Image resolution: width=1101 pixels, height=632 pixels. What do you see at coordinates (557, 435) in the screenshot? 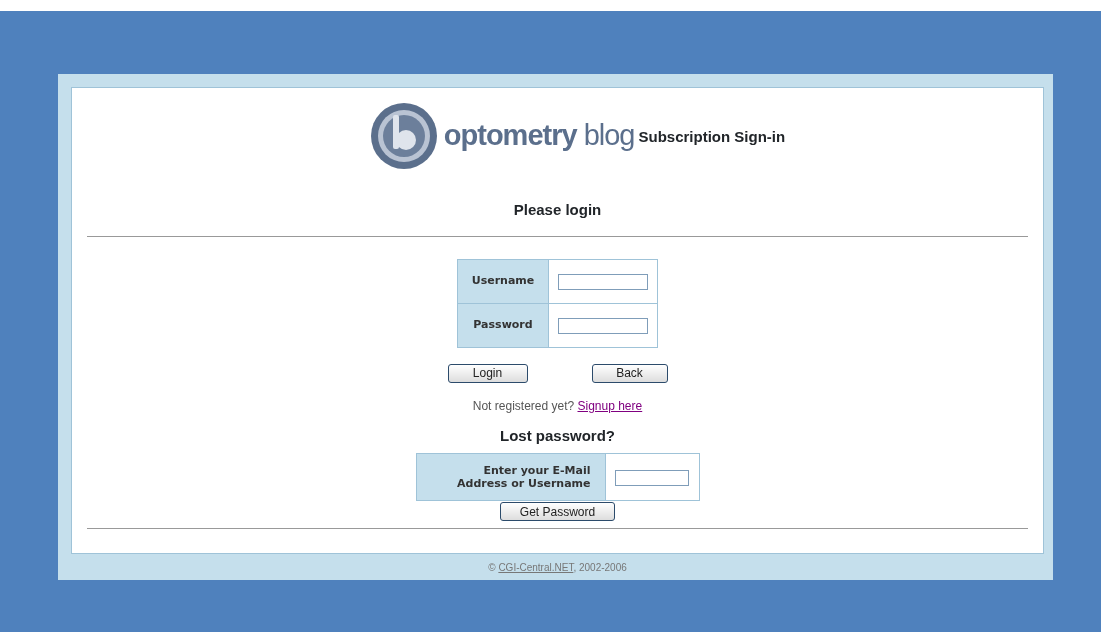
I see `lost-password-heading: Lost password?` at bounding box center [557, 435].